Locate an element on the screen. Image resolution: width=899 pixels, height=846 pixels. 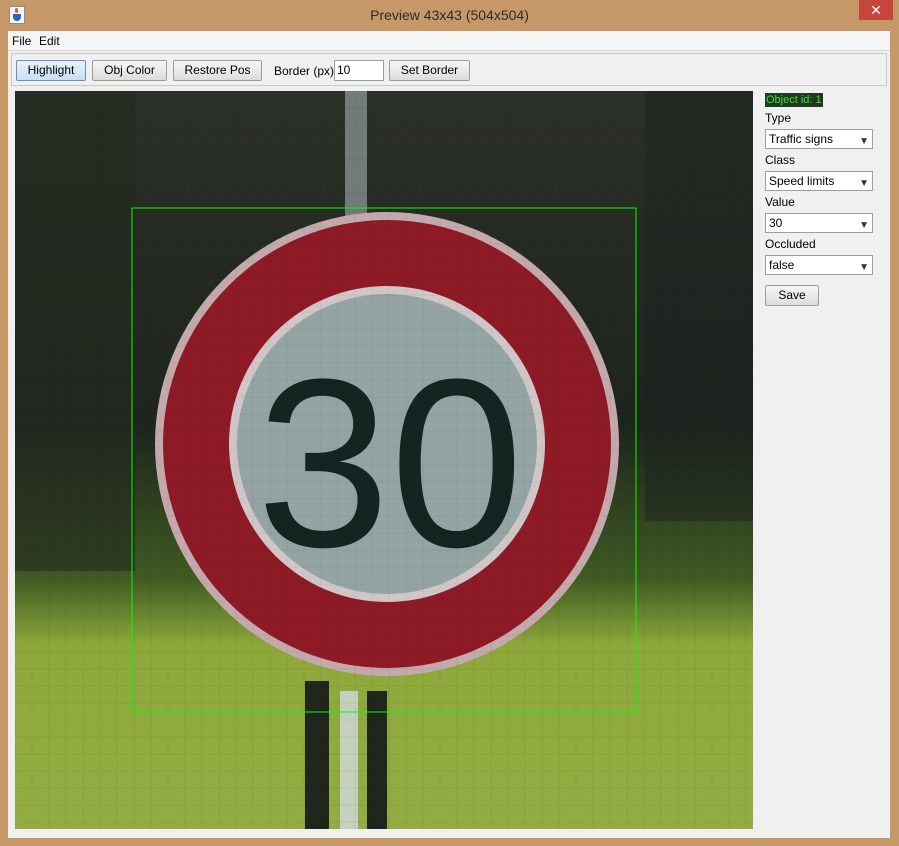
obj-color-button: Obj Color is located at coordinates (129, 70).